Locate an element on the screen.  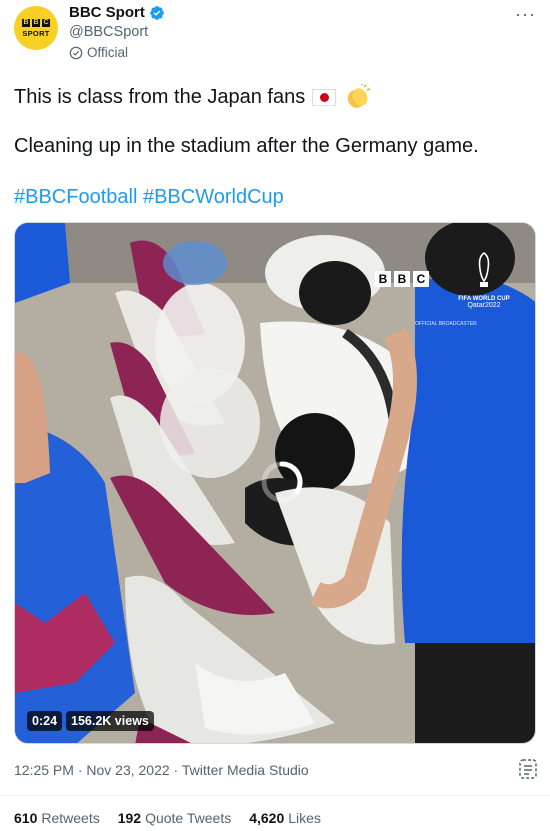
bbc-watermark-icon: BBC is located at coordinates (402, 279).